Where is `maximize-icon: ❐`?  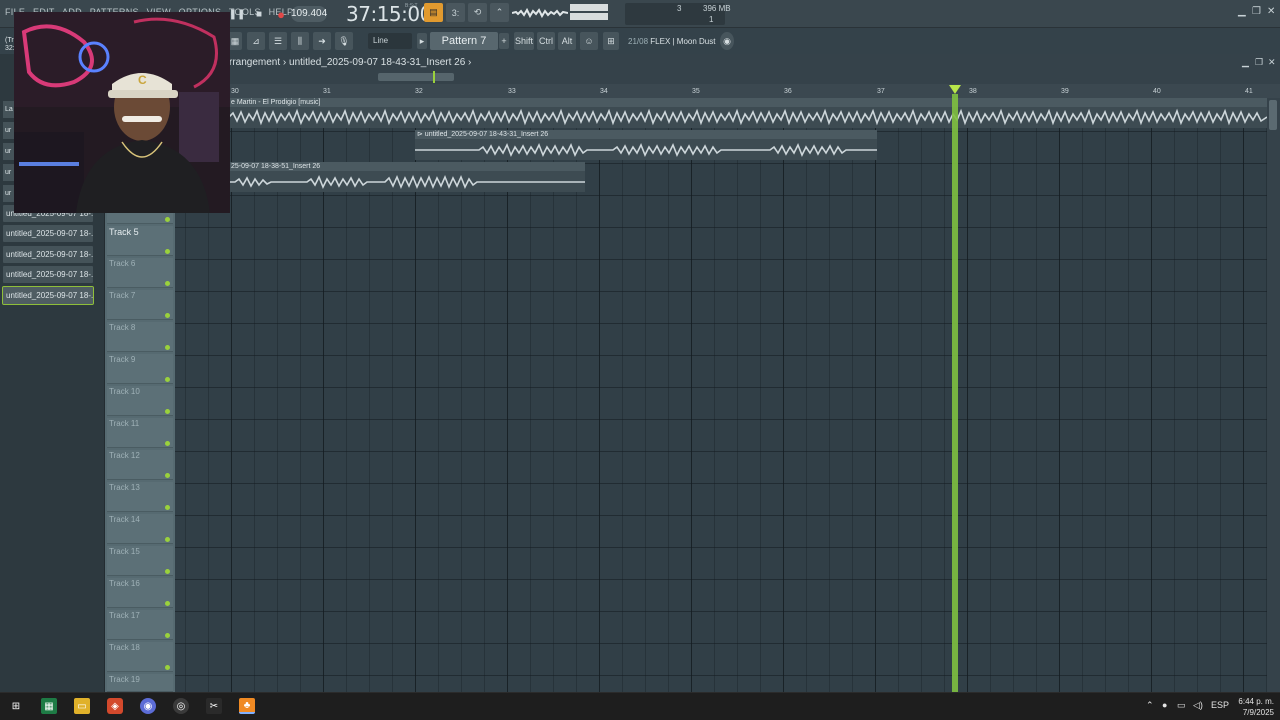 maximize-icon: ❐ is located at coordinates (1256, 11).